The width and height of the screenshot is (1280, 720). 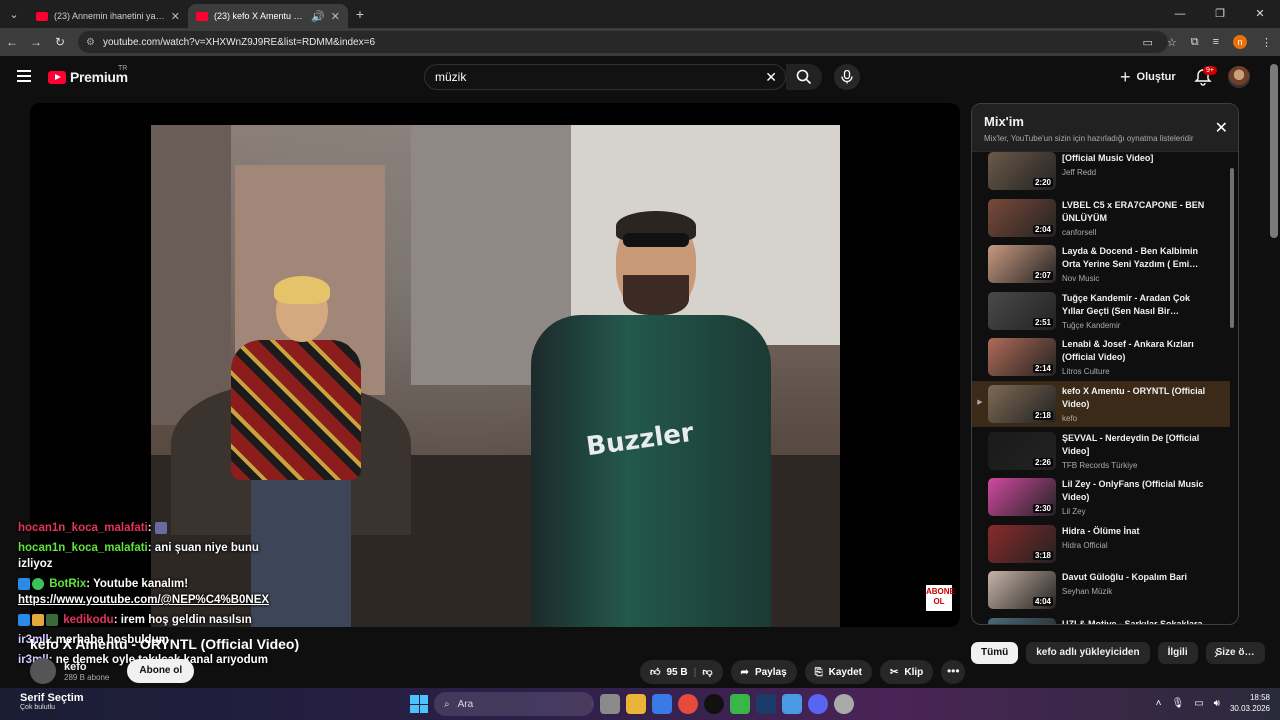 What do you see at coordinates (88, 620) in the screenshot?
I see `chat-username: kedikodu` at bounding box center [88, 620].